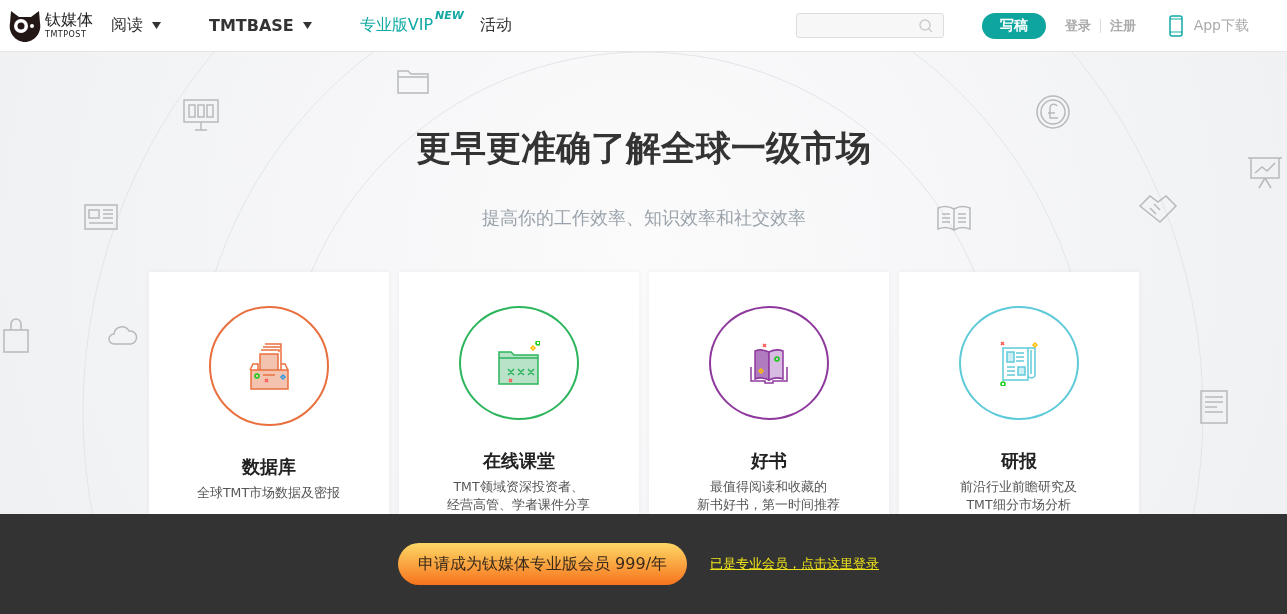 The height and width of the screenshot is (614, 1287). I want to click on document-tray-icon, so click(268, 366).